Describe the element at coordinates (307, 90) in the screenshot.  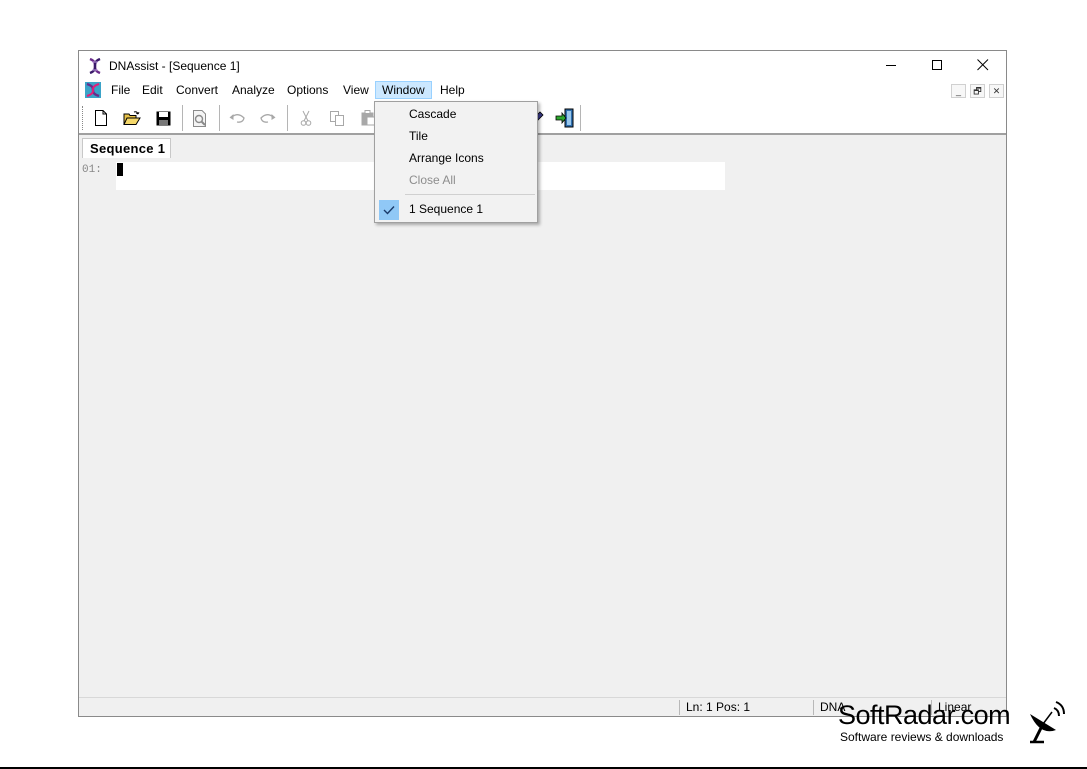
I see `menu-options: Options` at that location.